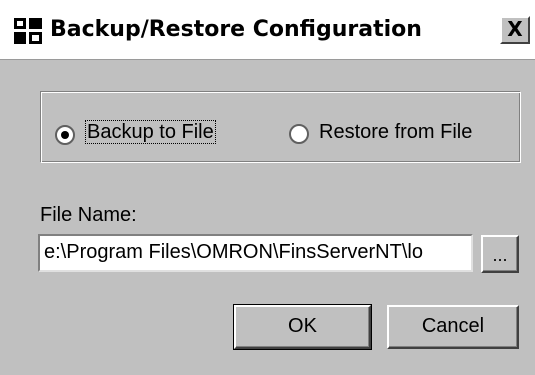  I want to click on close-button: X, so click(515, 30).